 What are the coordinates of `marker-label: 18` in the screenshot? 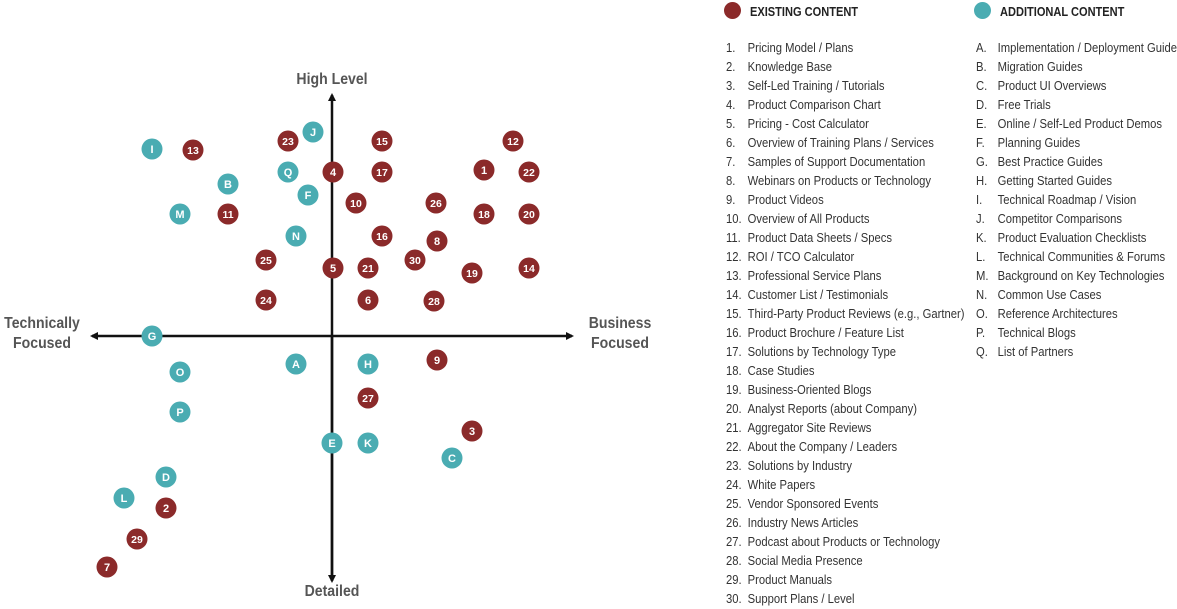 It's located at (484, 215).